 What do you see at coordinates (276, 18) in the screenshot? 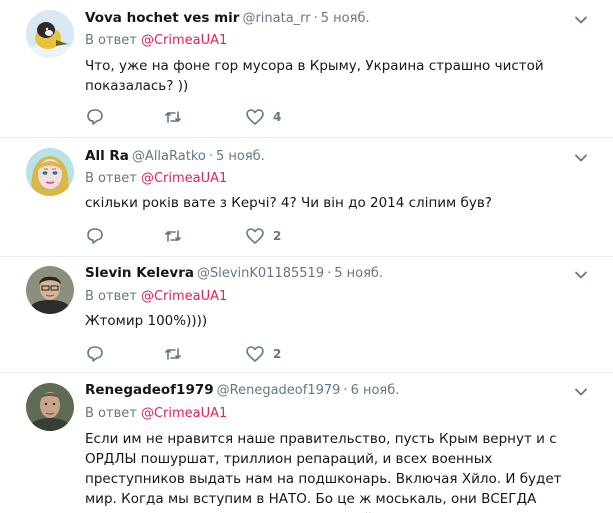
I see `user-handle: @rinata_rr` at bounding box center [276, 18].